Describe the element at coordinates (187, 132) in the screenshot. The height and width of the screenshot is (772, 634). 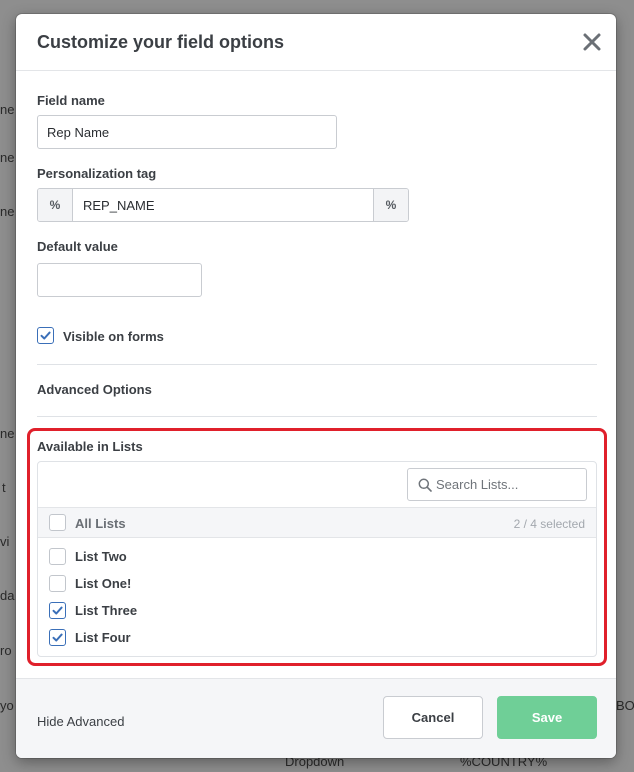
I see `field-name-input` at that location.